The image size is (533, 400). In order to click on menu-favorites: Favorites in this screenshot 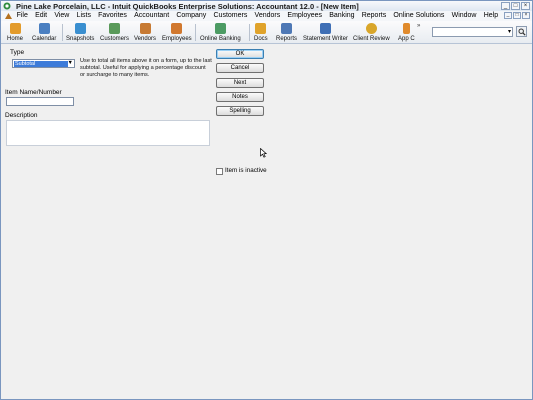, I will do `click(113, 16)`.